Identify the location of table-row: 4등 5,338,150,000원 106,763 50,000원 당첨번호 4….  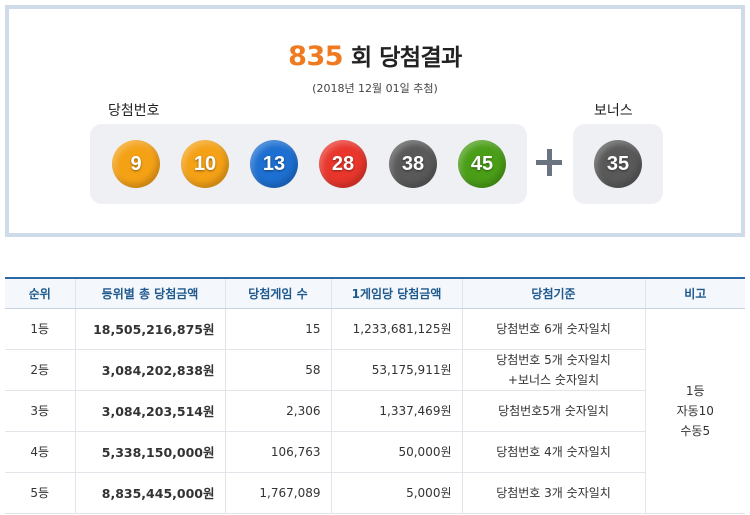
(375, 452).